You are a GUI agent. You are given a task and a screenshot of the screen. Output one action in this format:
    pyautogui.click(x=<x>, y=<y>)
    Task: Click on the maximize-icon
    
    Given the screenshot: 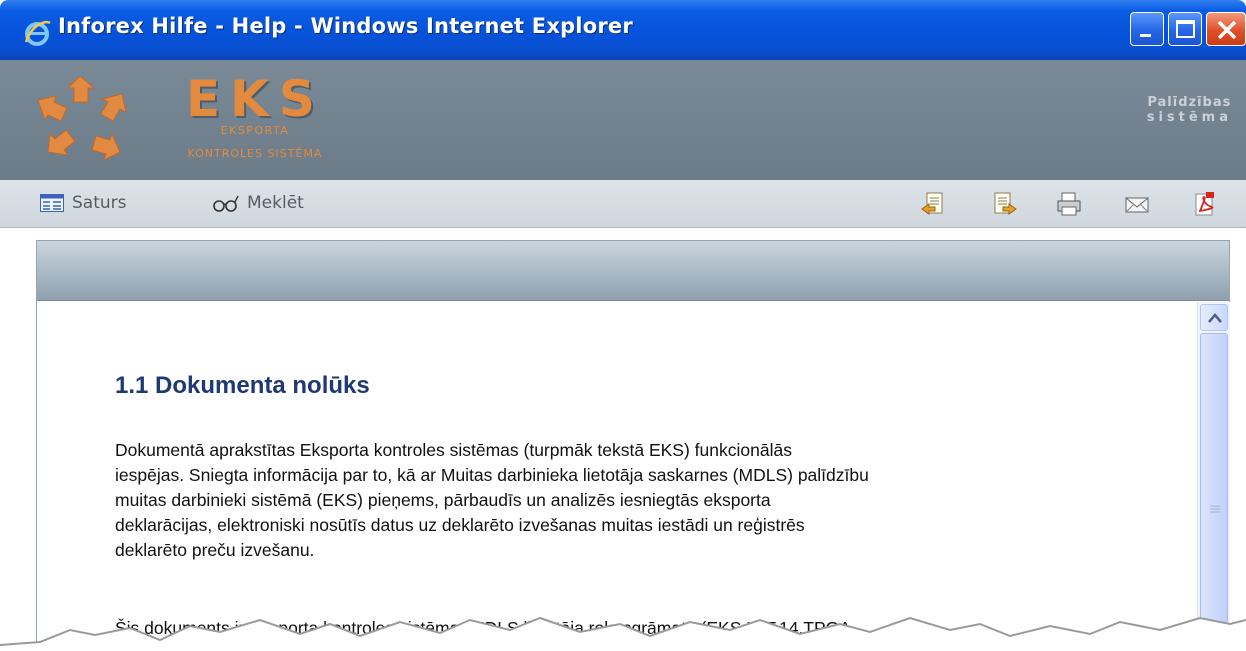 What is the action you would take?
    pyautogui.click(x=1185, y=29)
    